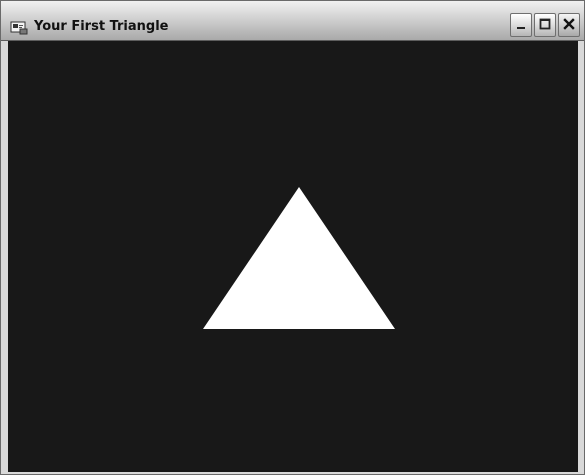  I want to click on maximize-button, so click(545, 25).